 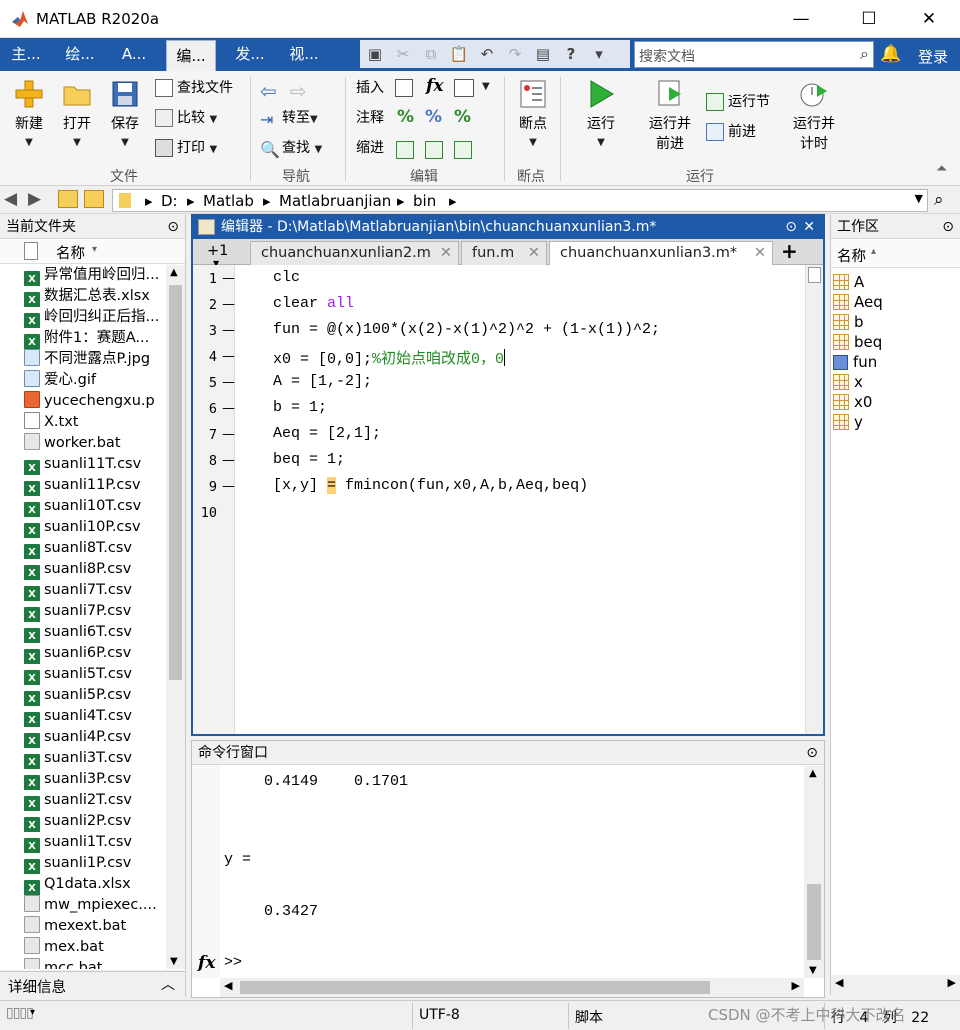 What do you see at coordinates (389, 357) in the screenshot?
I see `code-line: x0 = [0,0];%初始点咱改成0，0` at bounding box center [389, 357].